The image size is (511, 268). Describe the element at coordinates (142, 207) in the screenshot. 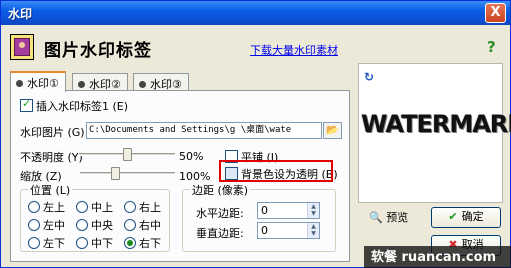

I see `position-option: 右上` at that location.